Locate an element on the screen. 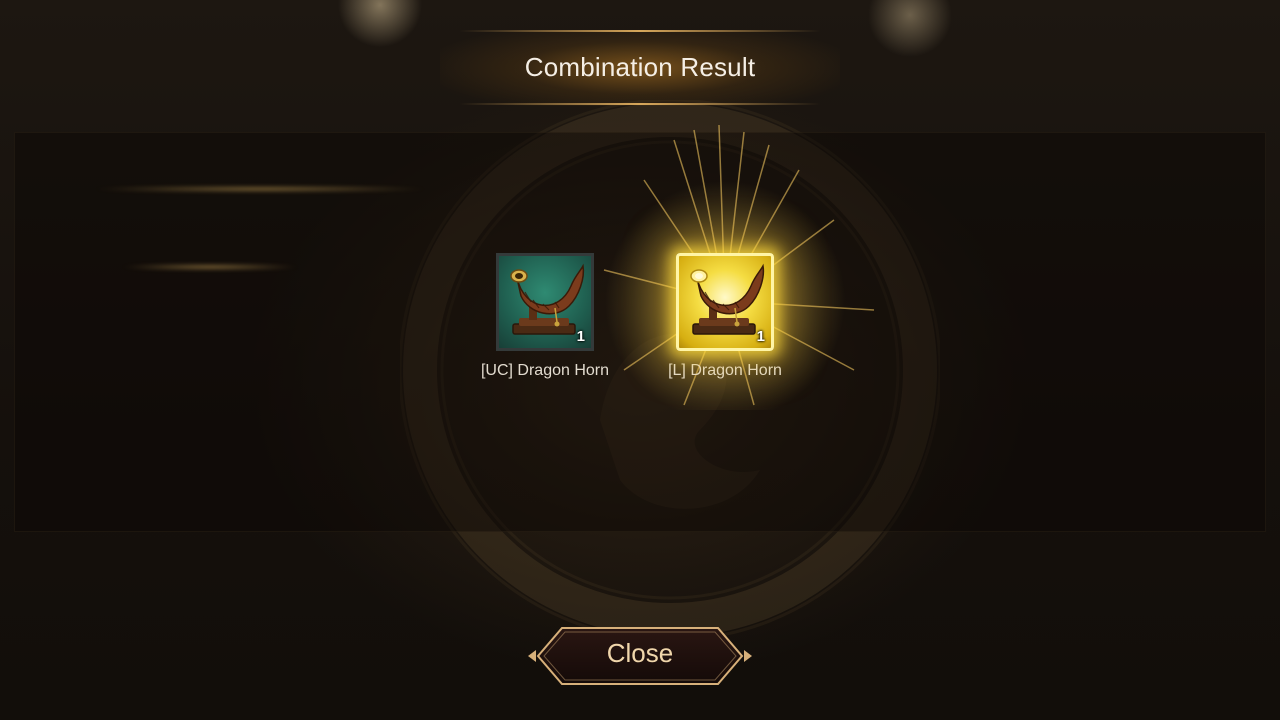 The width and height of the screenshot is (1280, 720). dialog-header: Combination Result is located at coordinates (640, 68).